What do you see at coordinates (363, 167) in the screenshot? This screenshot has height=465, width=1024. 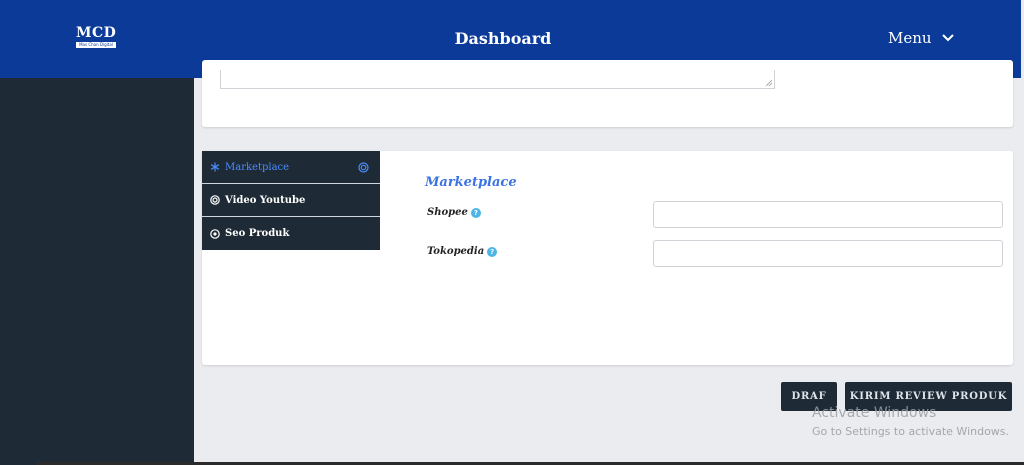 I see `active-target-icon` at bounding box center [363, 167].